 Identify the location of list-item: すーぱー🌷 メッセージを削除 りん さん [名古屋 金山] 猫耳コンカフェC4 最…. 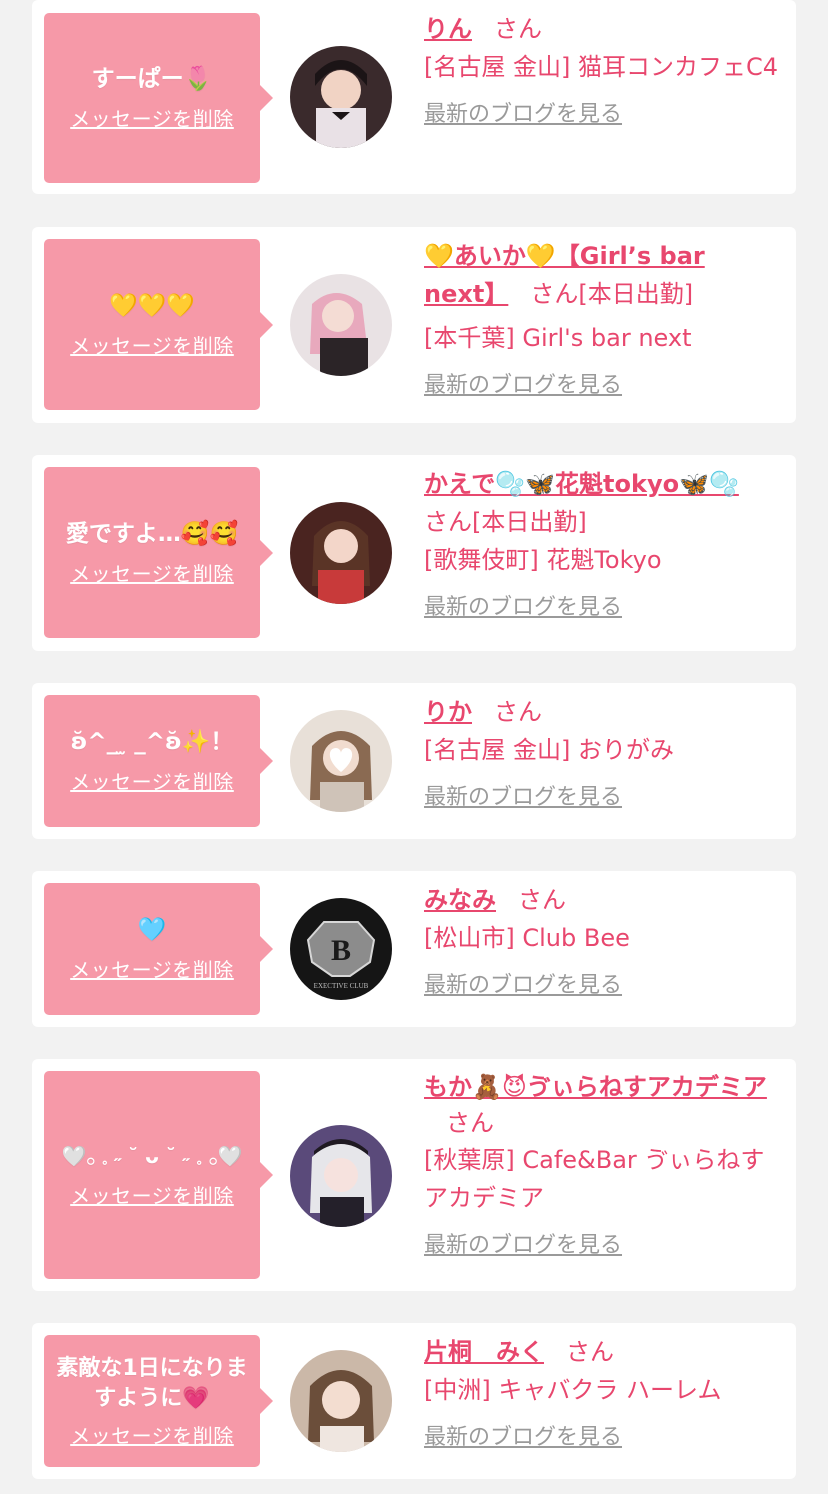
(414, 97).